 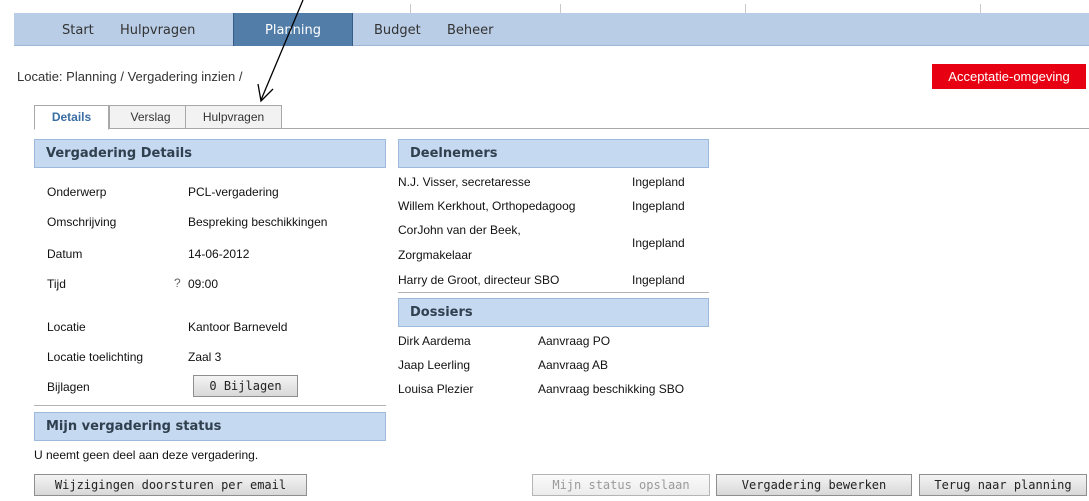 What do you see at coordinates (397, 29) in the screenshot?
I see `nav-item-budget: Budget` at bounding box center [397, 29].